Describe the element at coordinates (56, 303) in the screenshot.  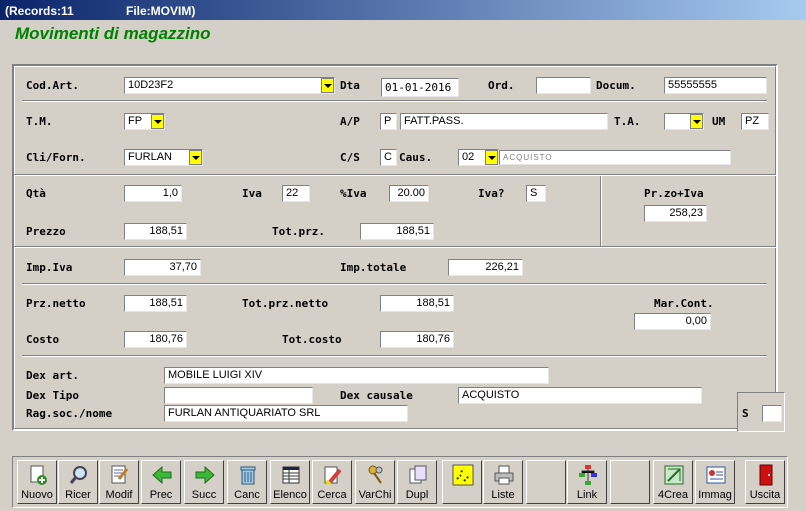
I see `prz-netto-label: Prz.netto` at that location.